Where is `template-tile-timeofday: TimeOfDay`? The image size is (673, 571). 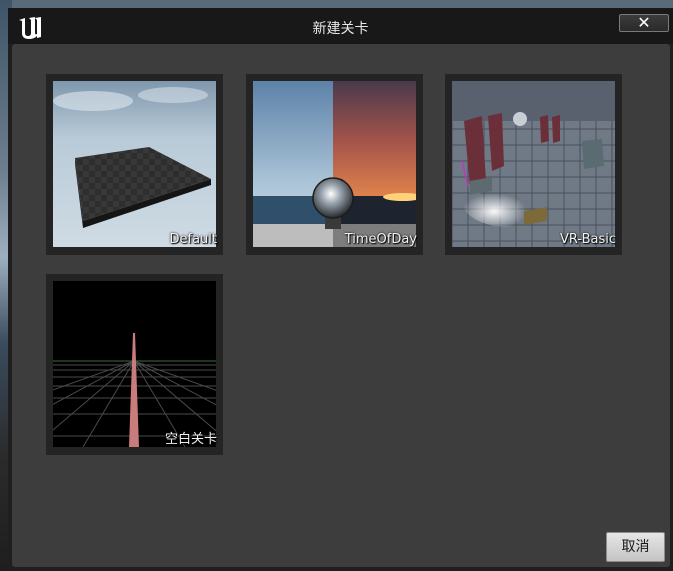 template-tile-timeofday: TimeOfDay is located at coordinates (334, 164).